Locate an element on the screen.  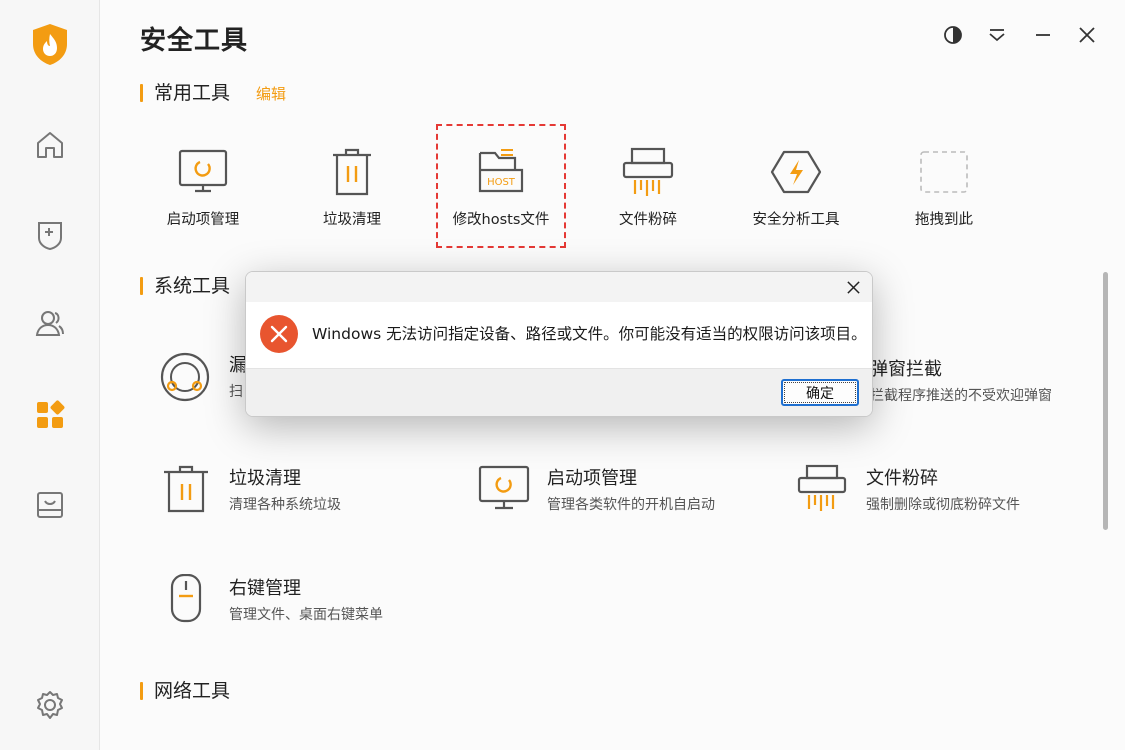
users-icon is located at coordinates (49, 323).